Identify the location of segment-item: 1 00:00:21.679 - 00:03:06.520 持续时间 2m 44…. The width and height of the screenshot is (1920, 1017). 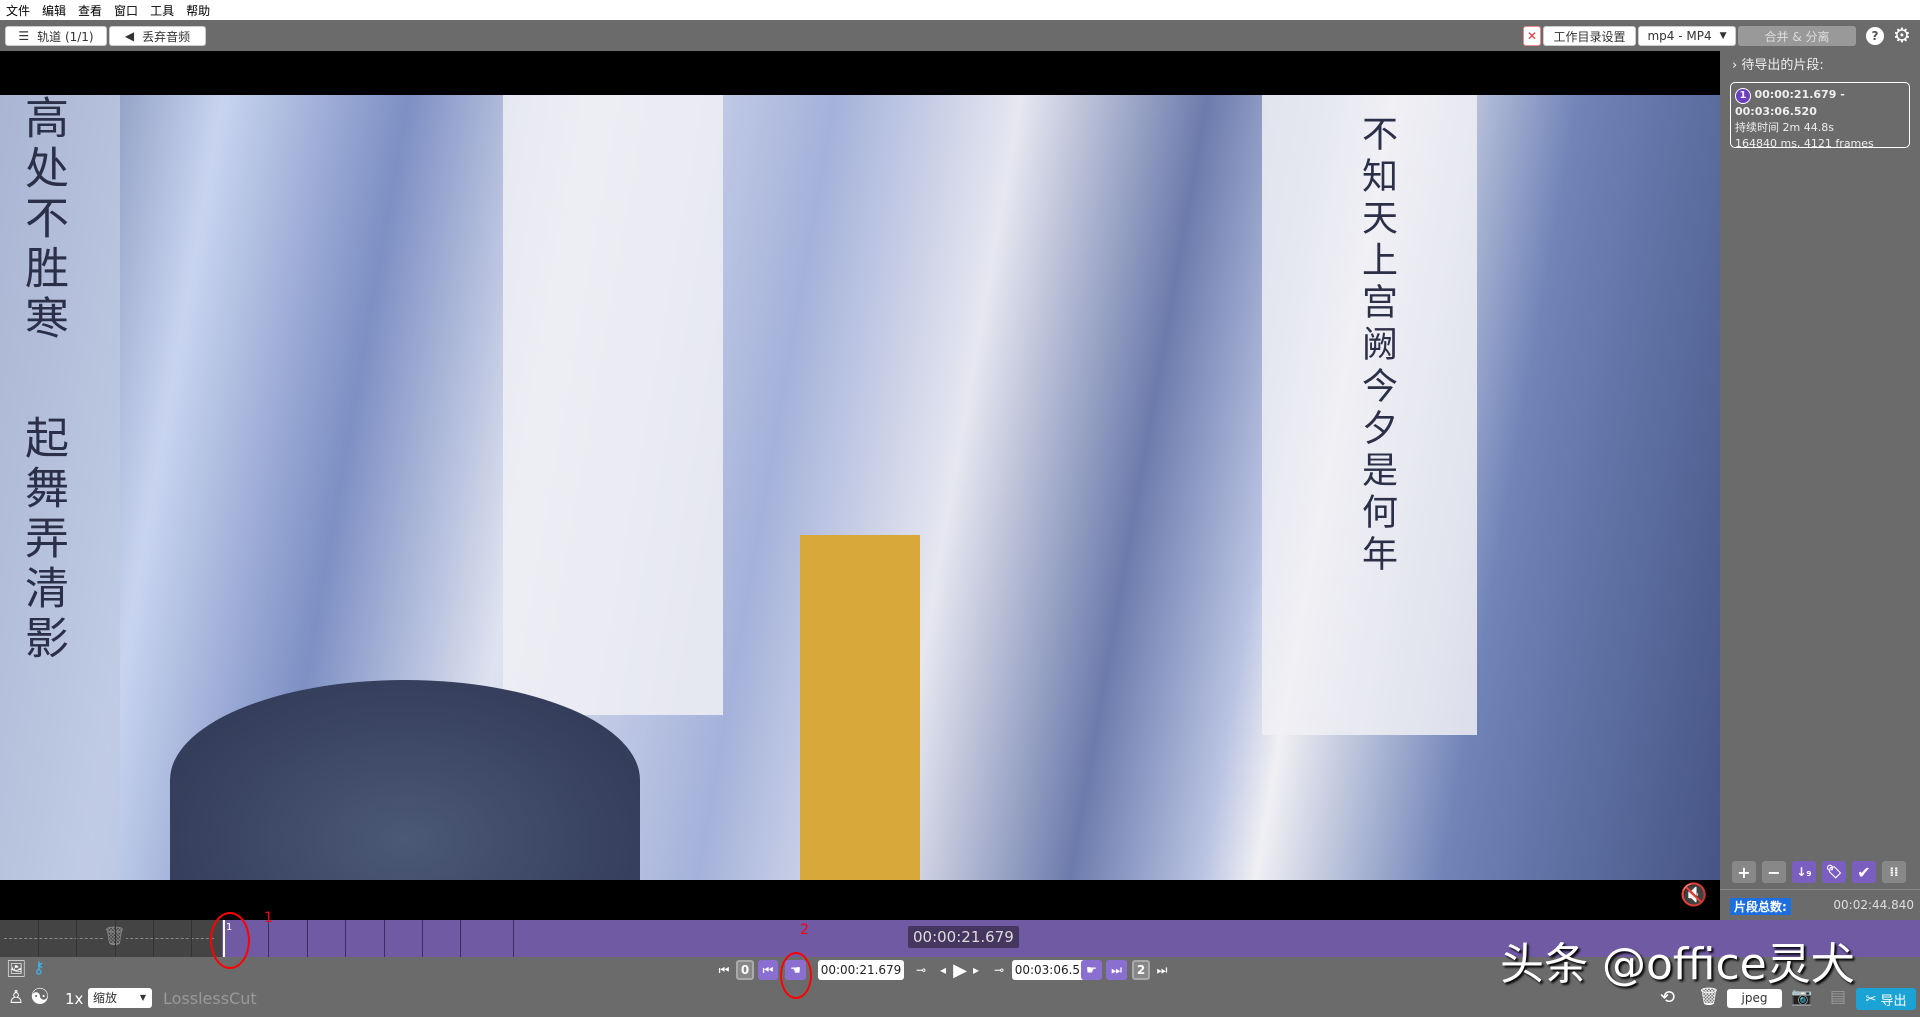
(1820, 116).